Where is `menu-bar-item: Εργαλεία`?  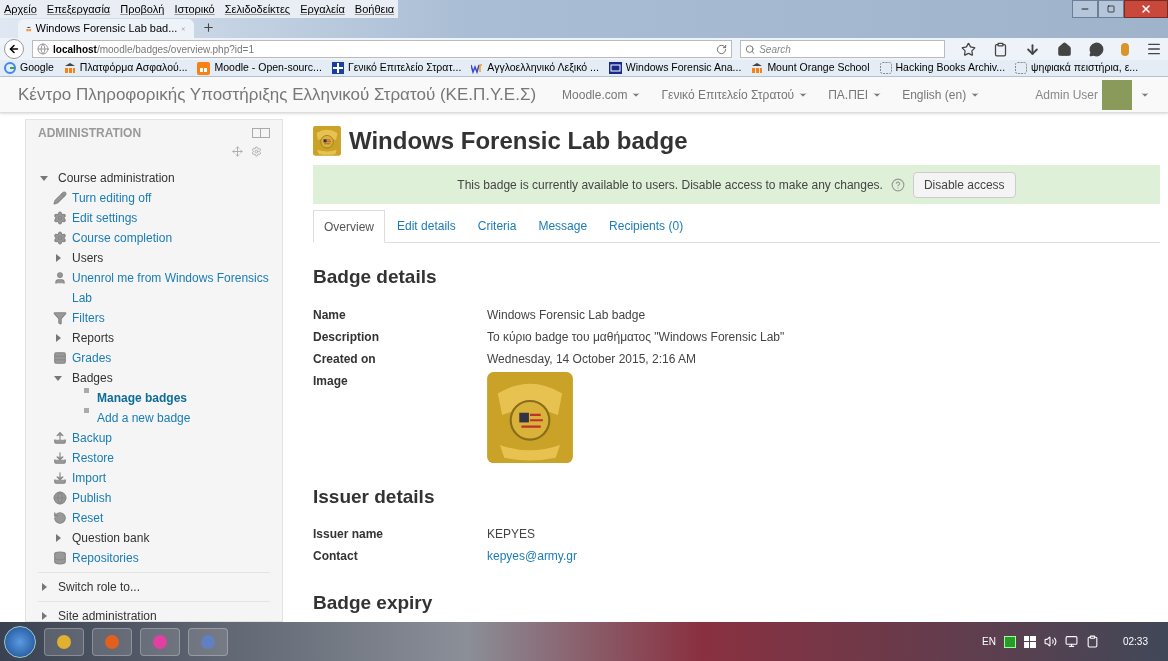 menu-bar-item: Εργαλεία is located at coordinates (322, 9).